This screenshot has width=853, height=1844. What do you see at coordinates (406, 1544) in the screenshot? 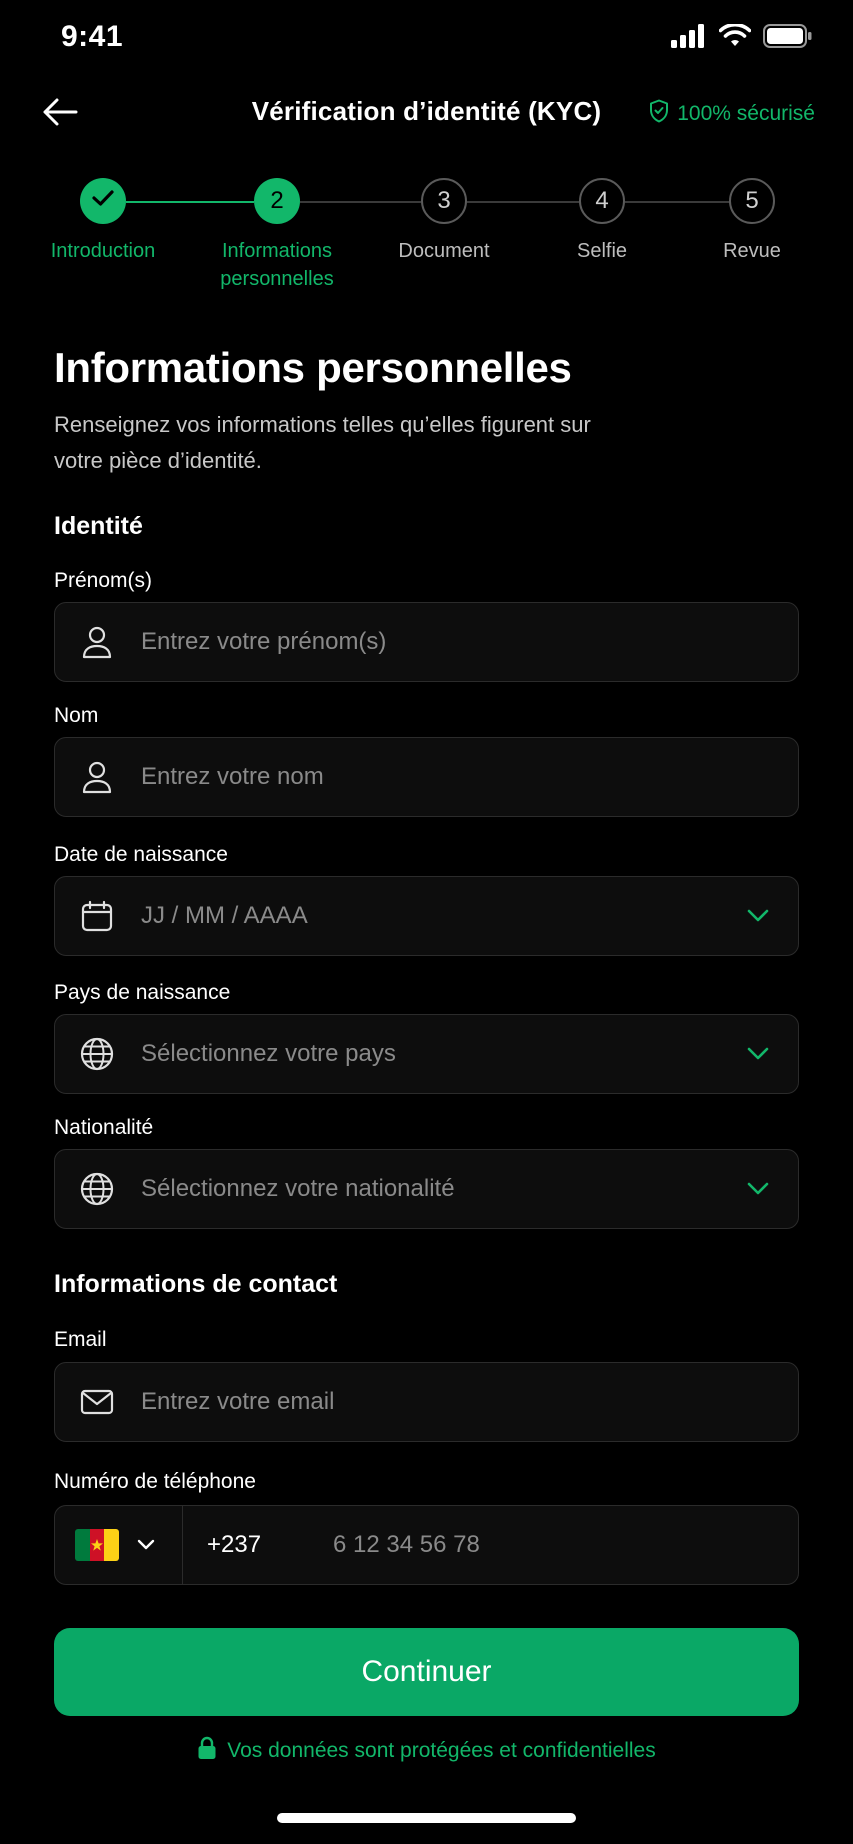
I see `phone-placeholder: 6 12 34 56 78` at bounding box center [406, 1544].